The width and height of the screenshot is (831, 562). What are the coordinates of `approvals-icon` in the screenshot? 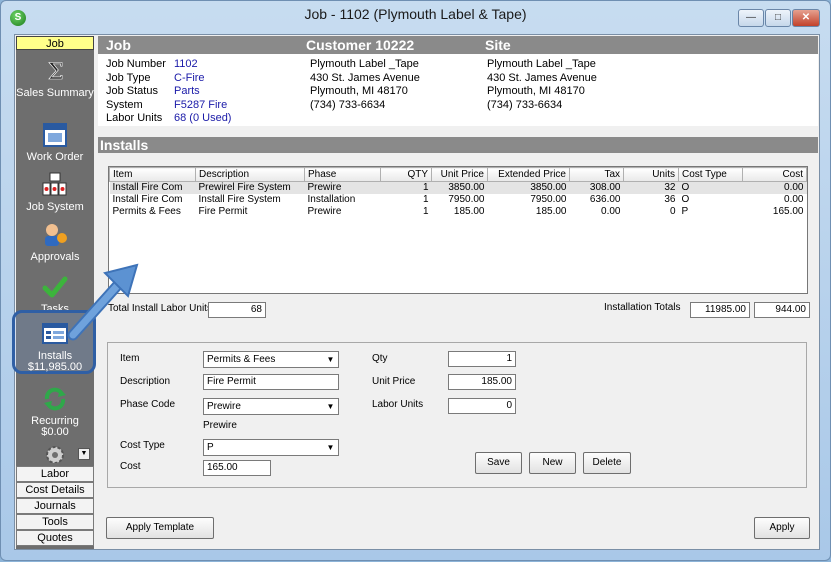 It's located at (55, 235).